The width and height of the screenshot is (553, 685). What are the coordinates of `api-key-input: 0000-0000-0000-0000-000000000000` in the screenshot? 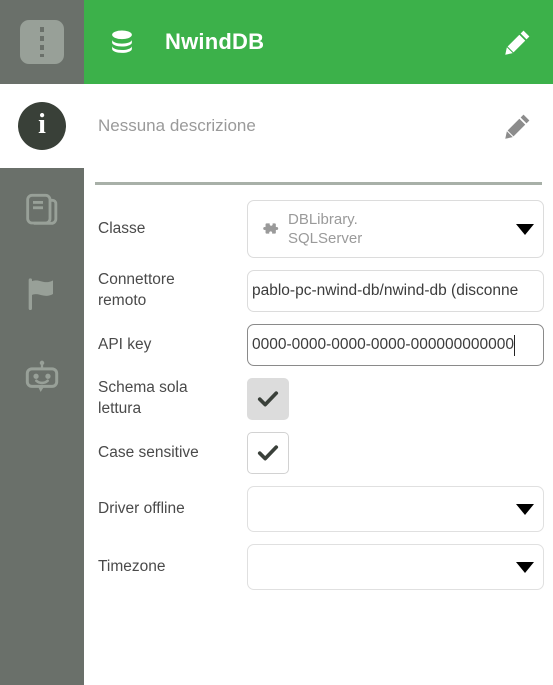 It's located at (395, 345).